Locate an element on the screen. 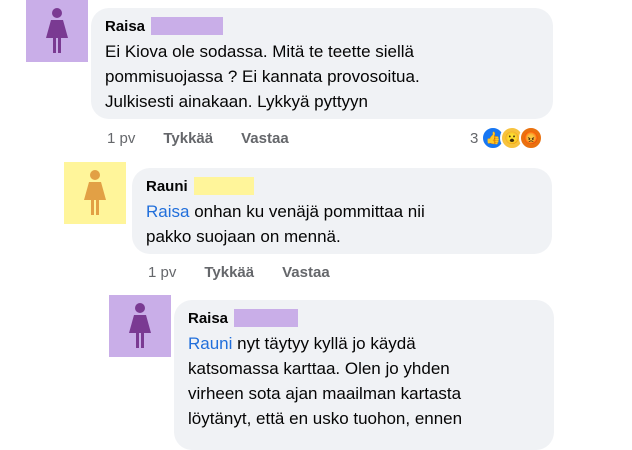 The image size is (632, 450). comment-author: Rauni is located at coordinates (167, 186).